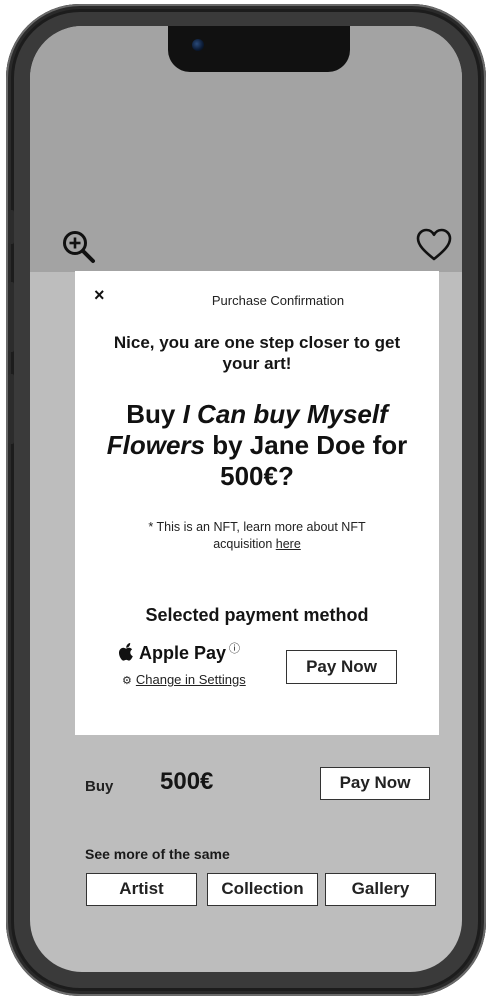 This screenshot has width=491, height=999. What do you see at coordinates (99, 786) in the screenshot?
I see `buy-label: Buy` at bounding box center [99, 786].